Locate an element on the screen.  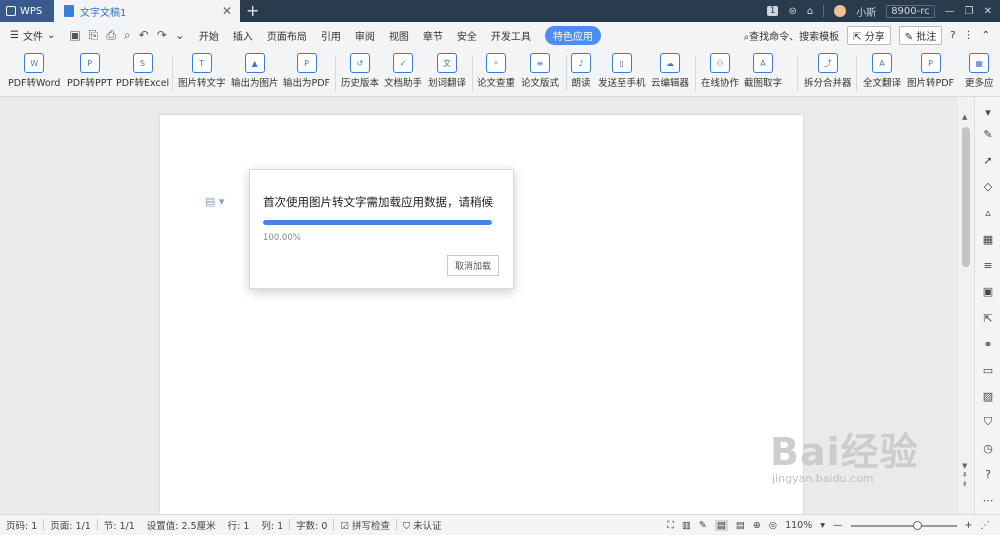
table-icon: ▦ is located at coordinates (988, 239).